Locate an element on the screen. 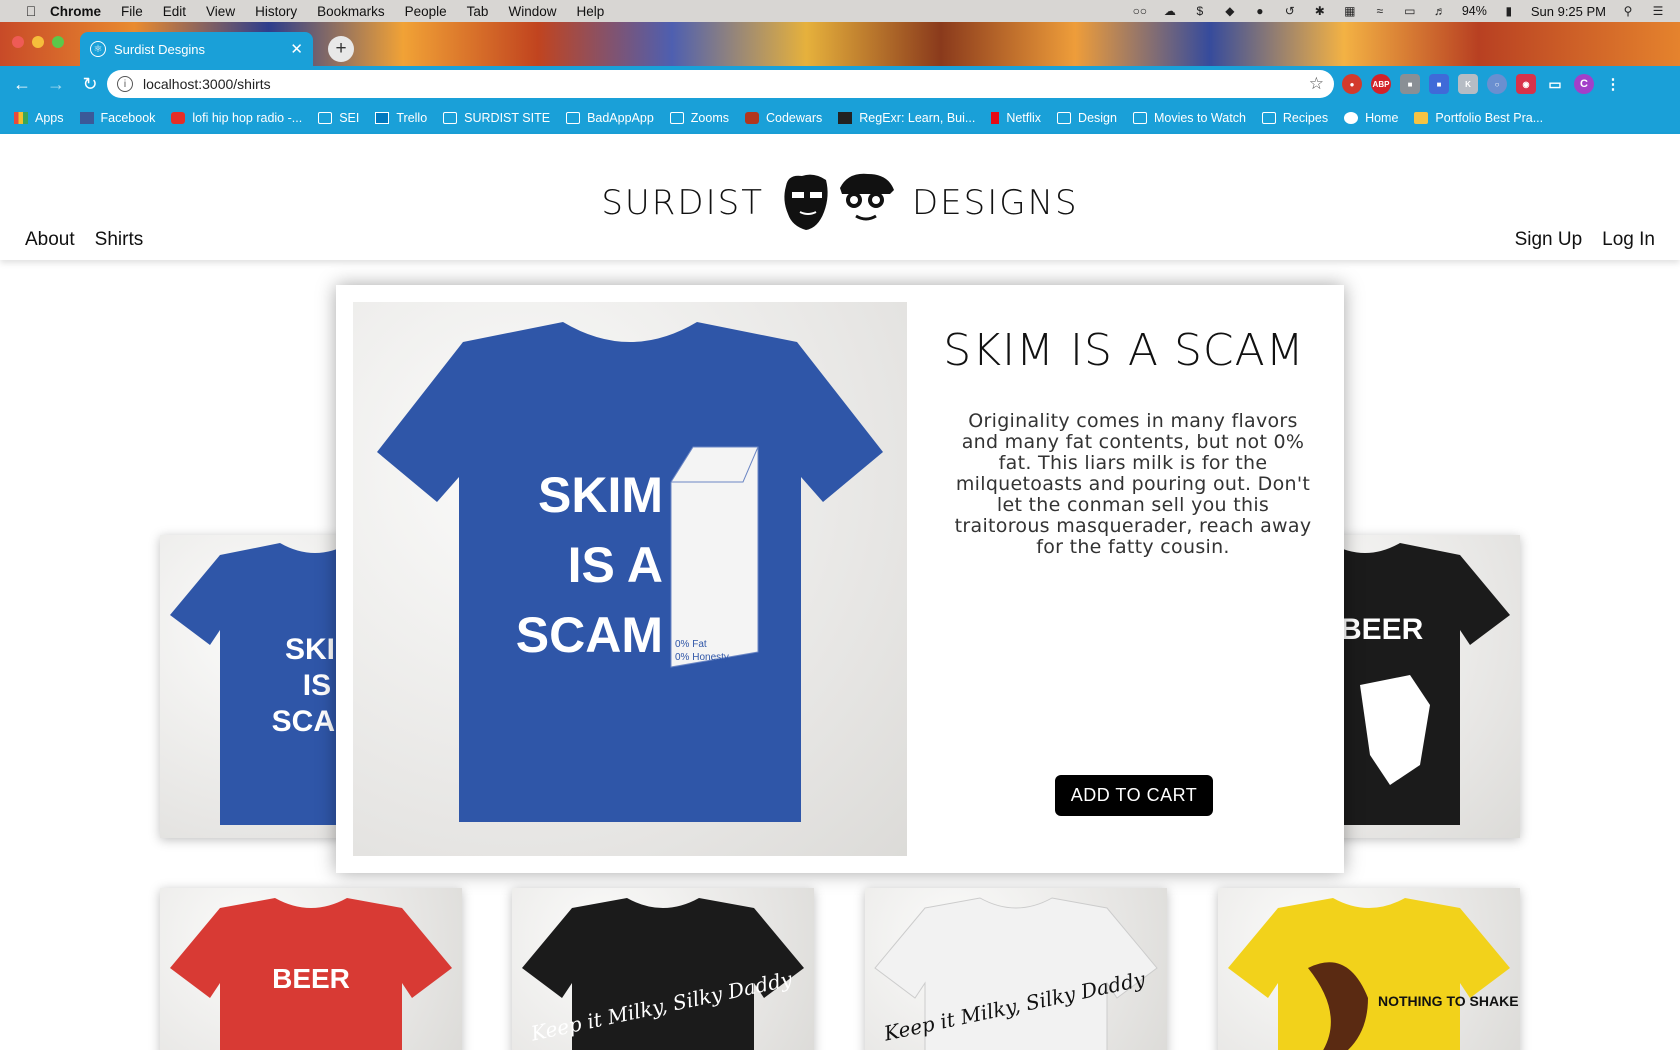 The height and width of the screenshot is (1050, 1680). bookmark-facebook: Facebook is located at coordinates (117, 118).